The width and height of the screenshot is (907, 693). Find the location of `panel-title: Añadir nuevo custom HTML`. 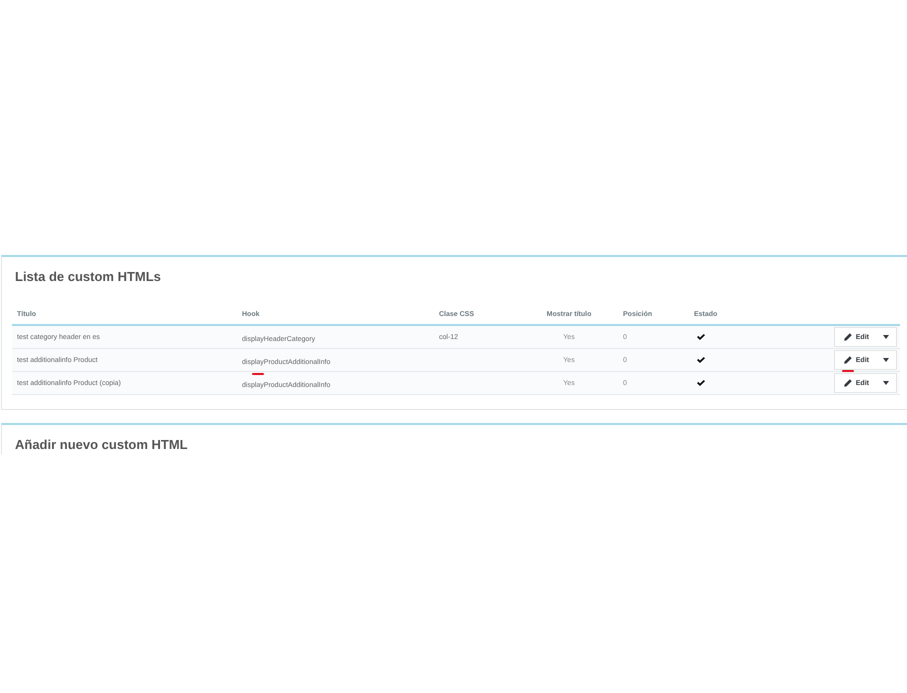

panel-title: Añadir nuevo custom HTML is located at coordinates (101, 445).